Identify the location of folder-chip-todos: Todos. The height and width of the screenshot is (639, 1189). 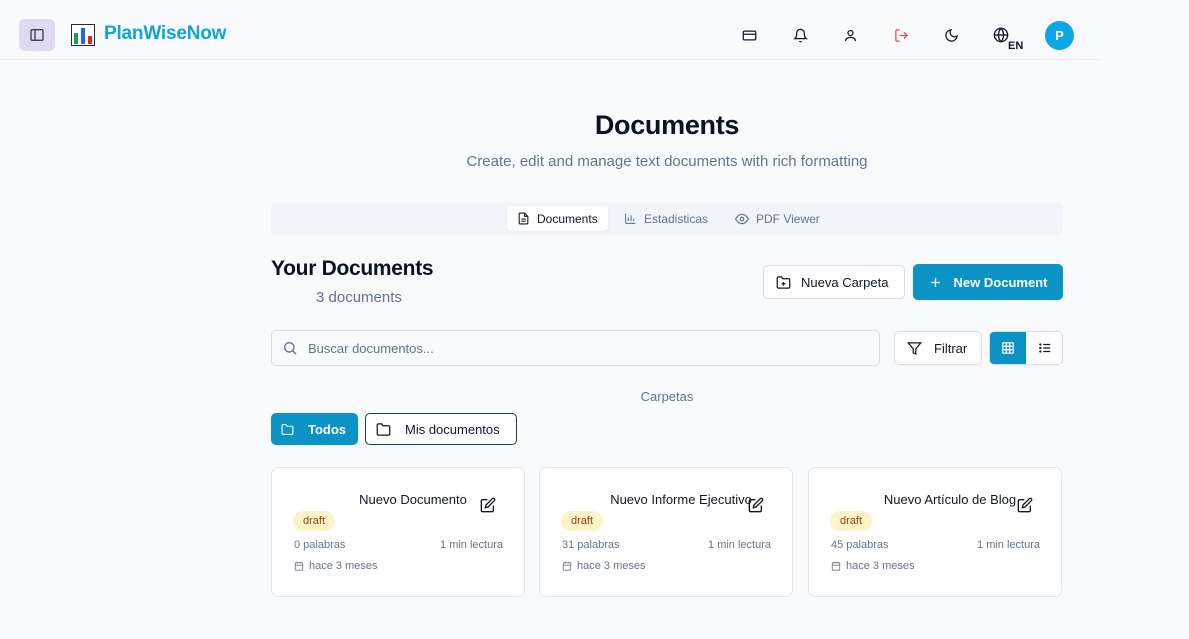
(314, 429).